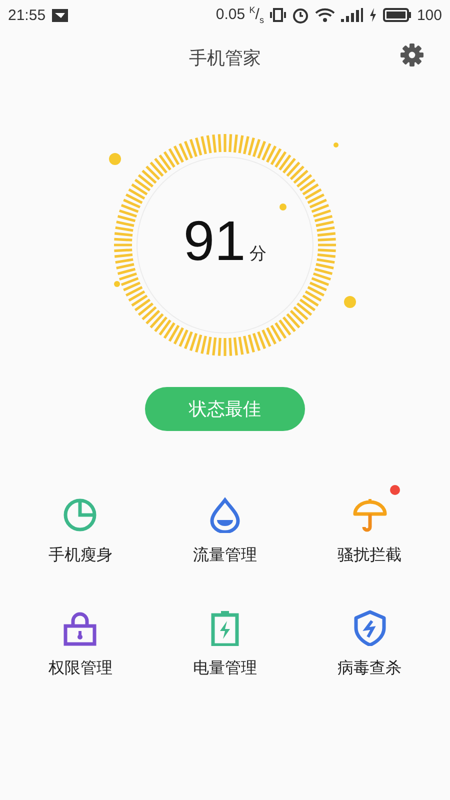 Image resolution: width=450 pixels, height=800 pixels. I want to click on tool-item: 权限管理, so click(80, 644).